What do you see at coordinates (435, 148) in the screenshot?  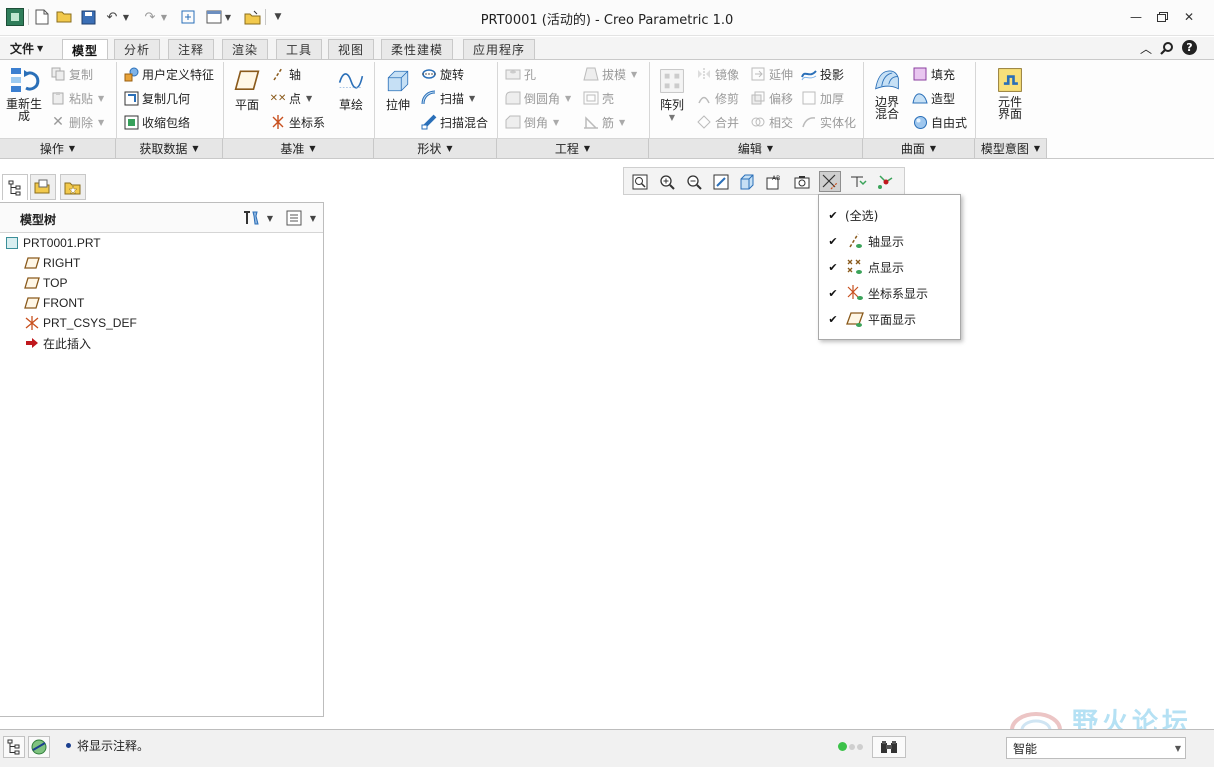 I see `group-shapes-footer: 形状 ▼` at bounding box center [435, 148].